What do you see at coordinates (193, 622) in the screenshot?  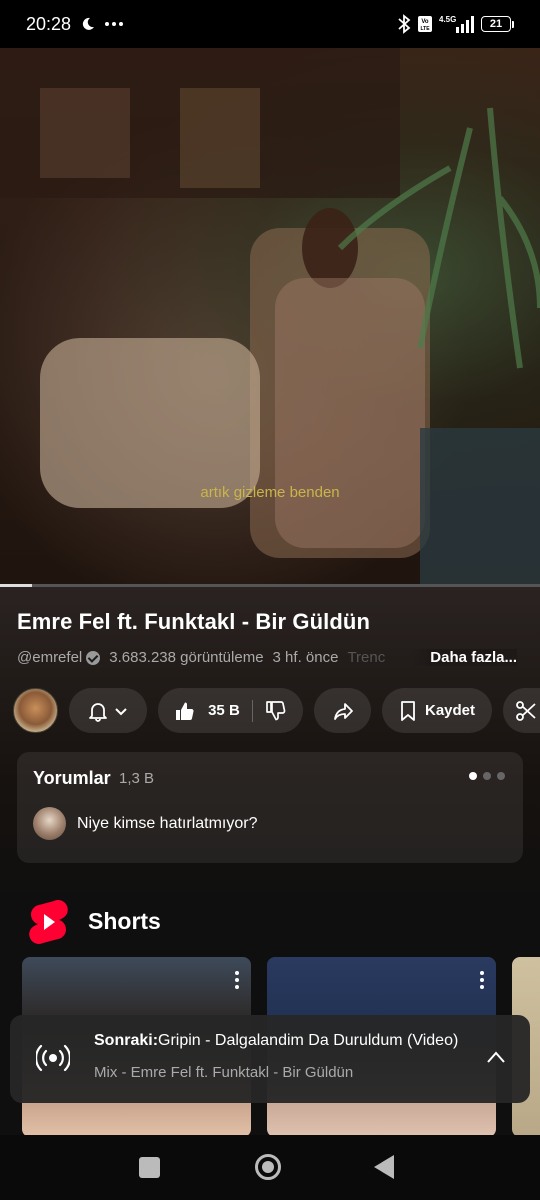 I see `video-title: Emre Fel ft. Funktakl - Bir Güldün` at bounding box center [193, 622].